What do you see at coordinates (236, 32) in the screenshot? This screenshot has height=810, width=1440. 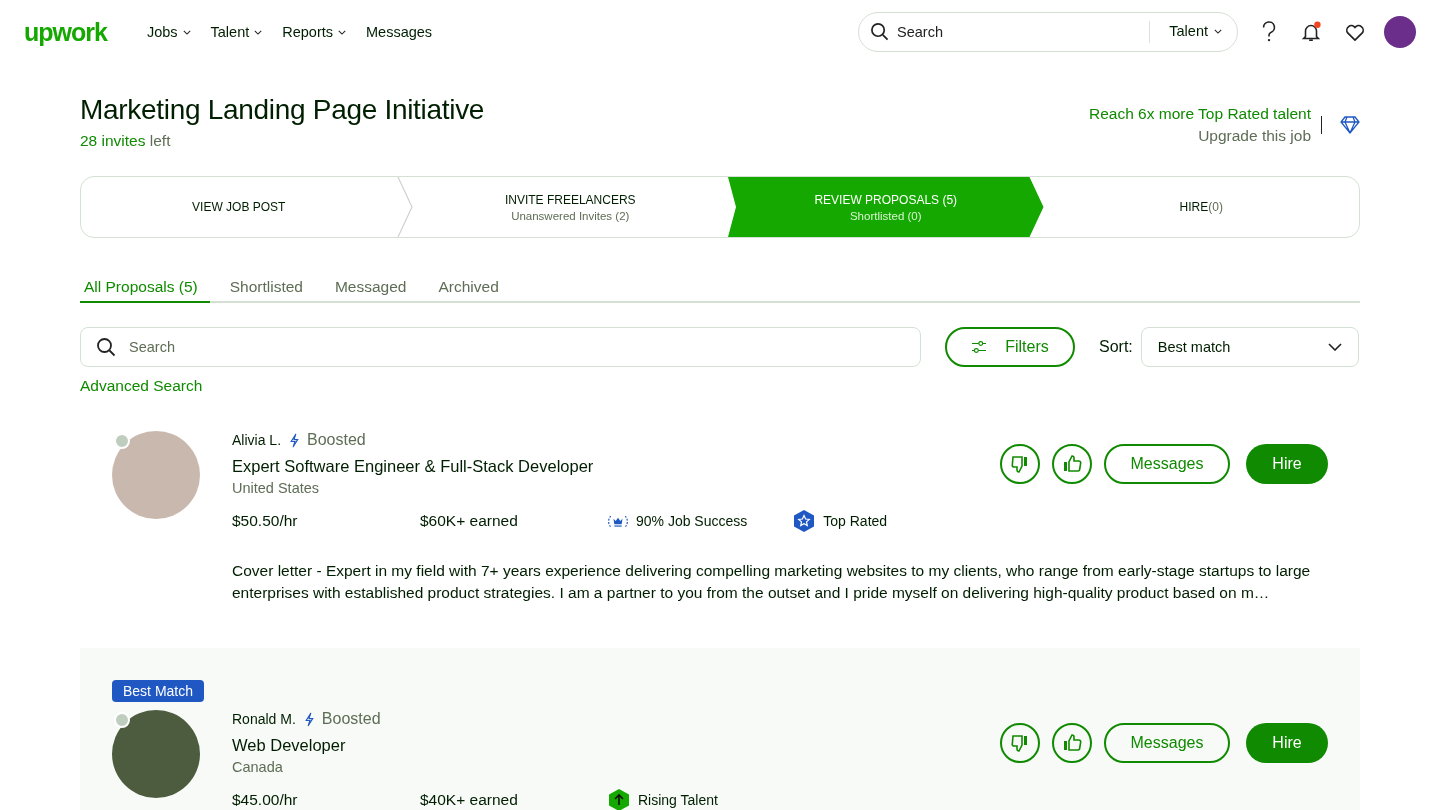 I see `nav-menu-item: Talent` at bounding box center [236, 32].